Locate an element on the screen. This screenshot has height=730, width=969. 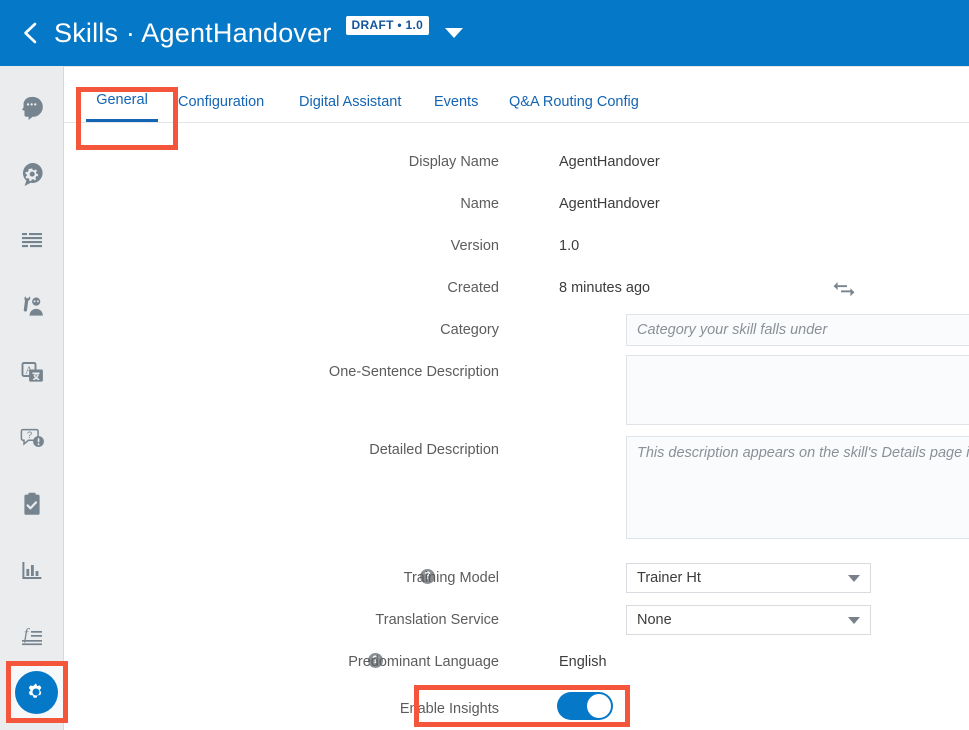
created-value: 8 minutes ago is located at coordinates (605, 288).